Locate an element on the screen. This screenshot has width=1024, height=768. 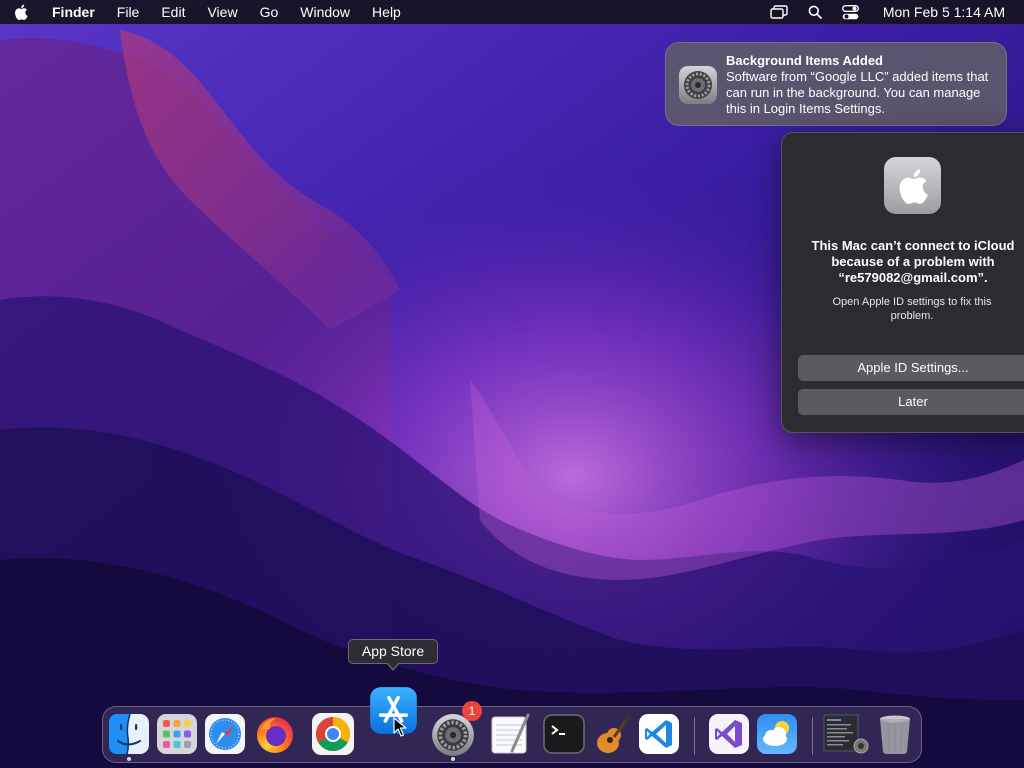
apple-logo-icon is located at coordinates (912, 185).